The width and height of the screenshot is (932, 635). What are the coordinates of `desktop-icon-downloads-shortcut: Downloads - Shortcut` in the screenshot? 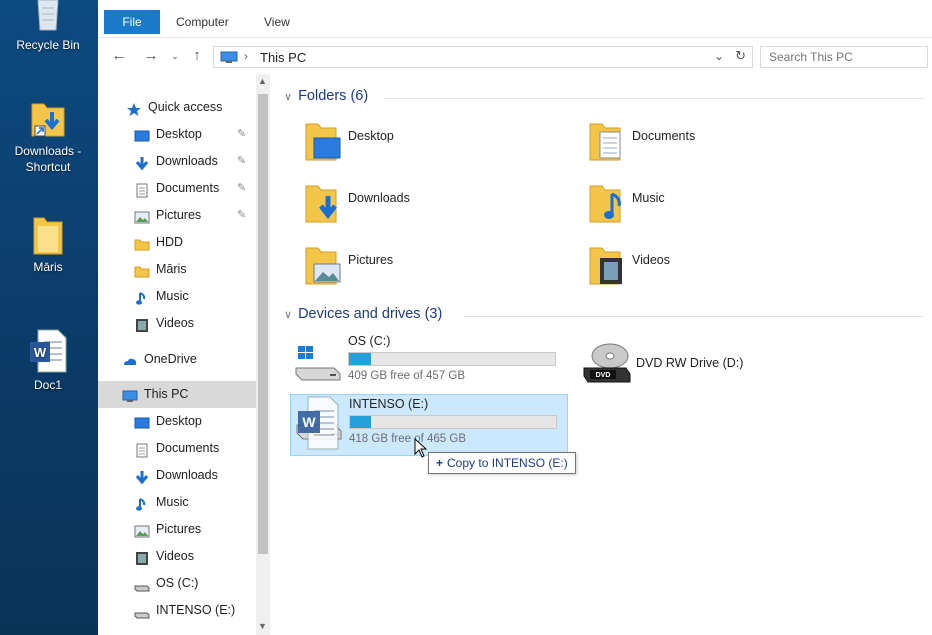 It's located at (48, 136).